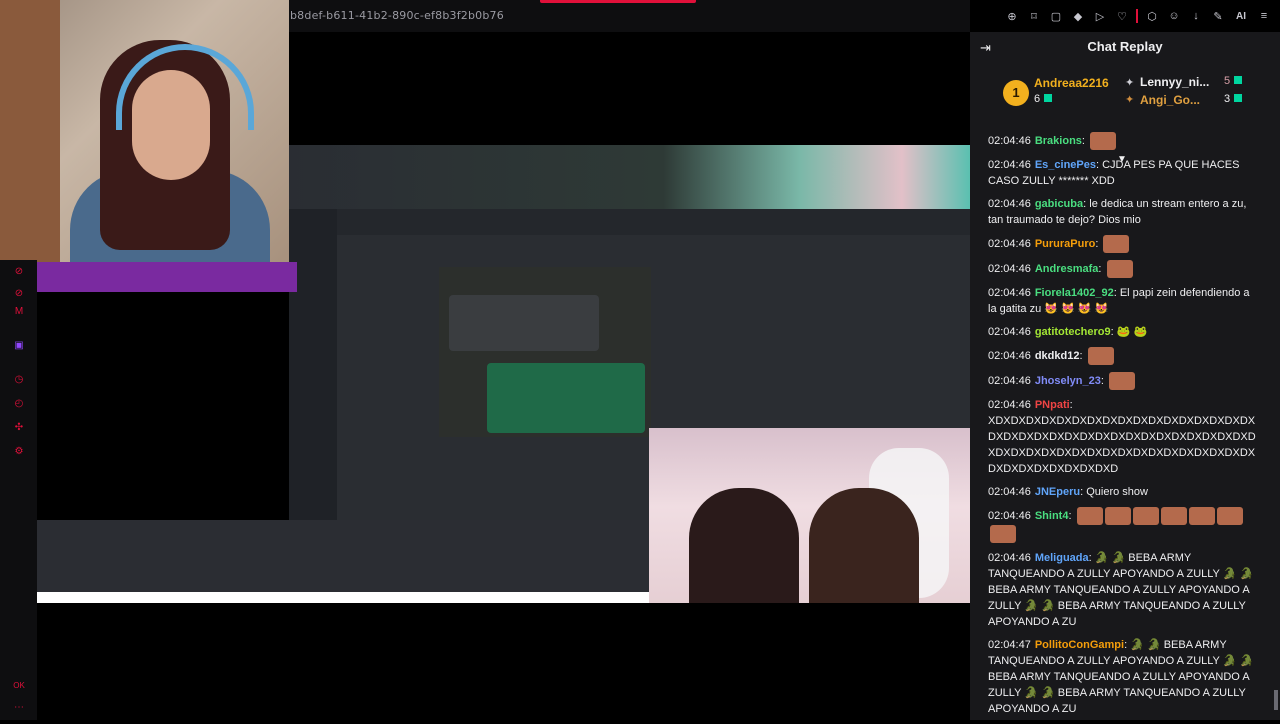  I want to click on m-icon: M, so click(19, 311).